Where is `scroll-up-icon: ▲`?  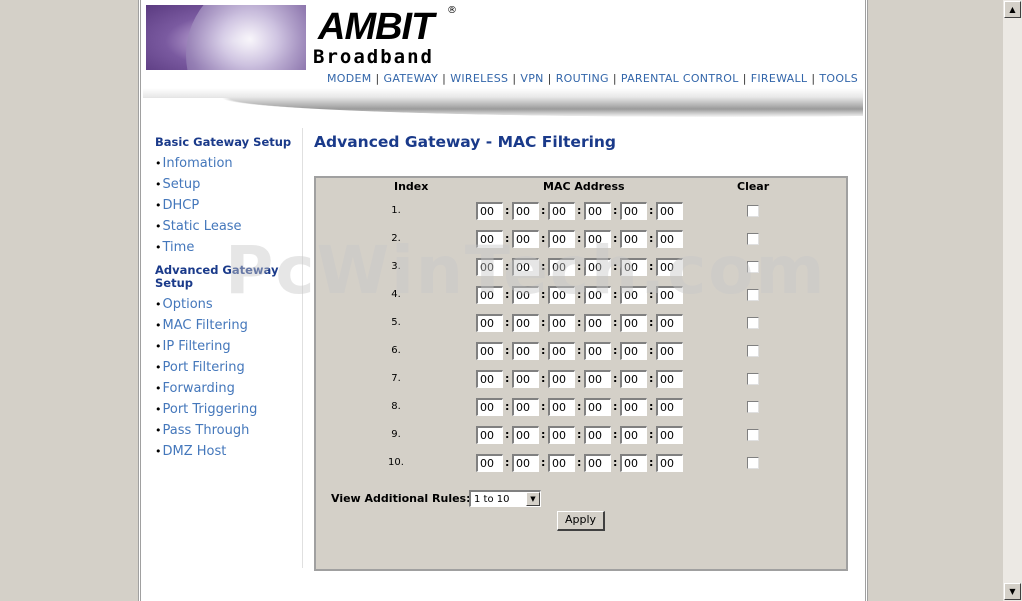
scroll-up-icon: ▲ is located at coordinates (1012, 9).